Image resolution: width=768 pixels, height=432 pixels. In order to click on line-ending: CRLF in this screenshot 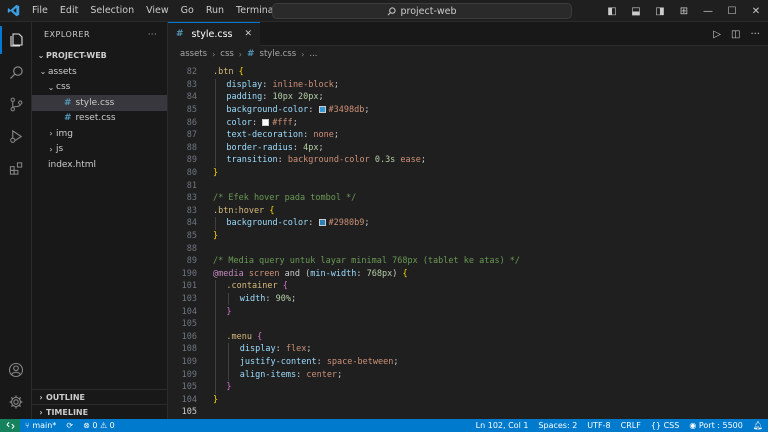, I will do `click(631, 425)`.